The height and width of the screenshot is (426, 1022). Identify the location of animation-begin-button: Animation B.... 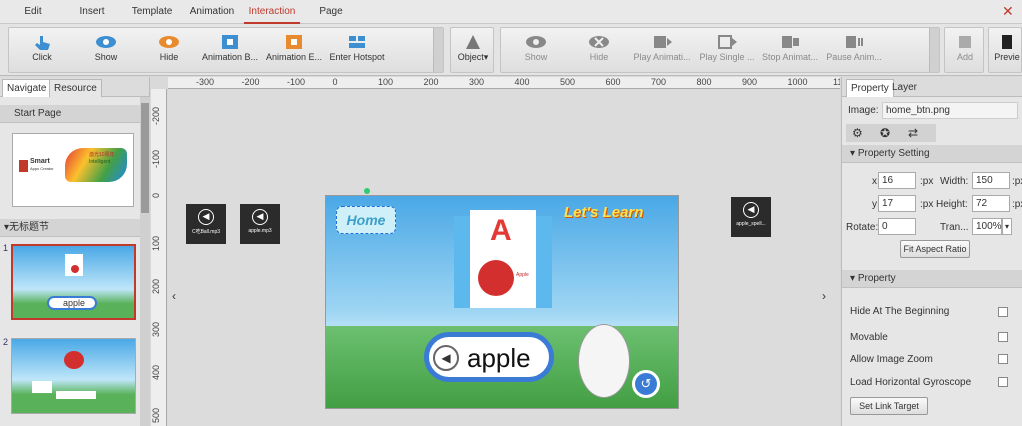
(230, 50).